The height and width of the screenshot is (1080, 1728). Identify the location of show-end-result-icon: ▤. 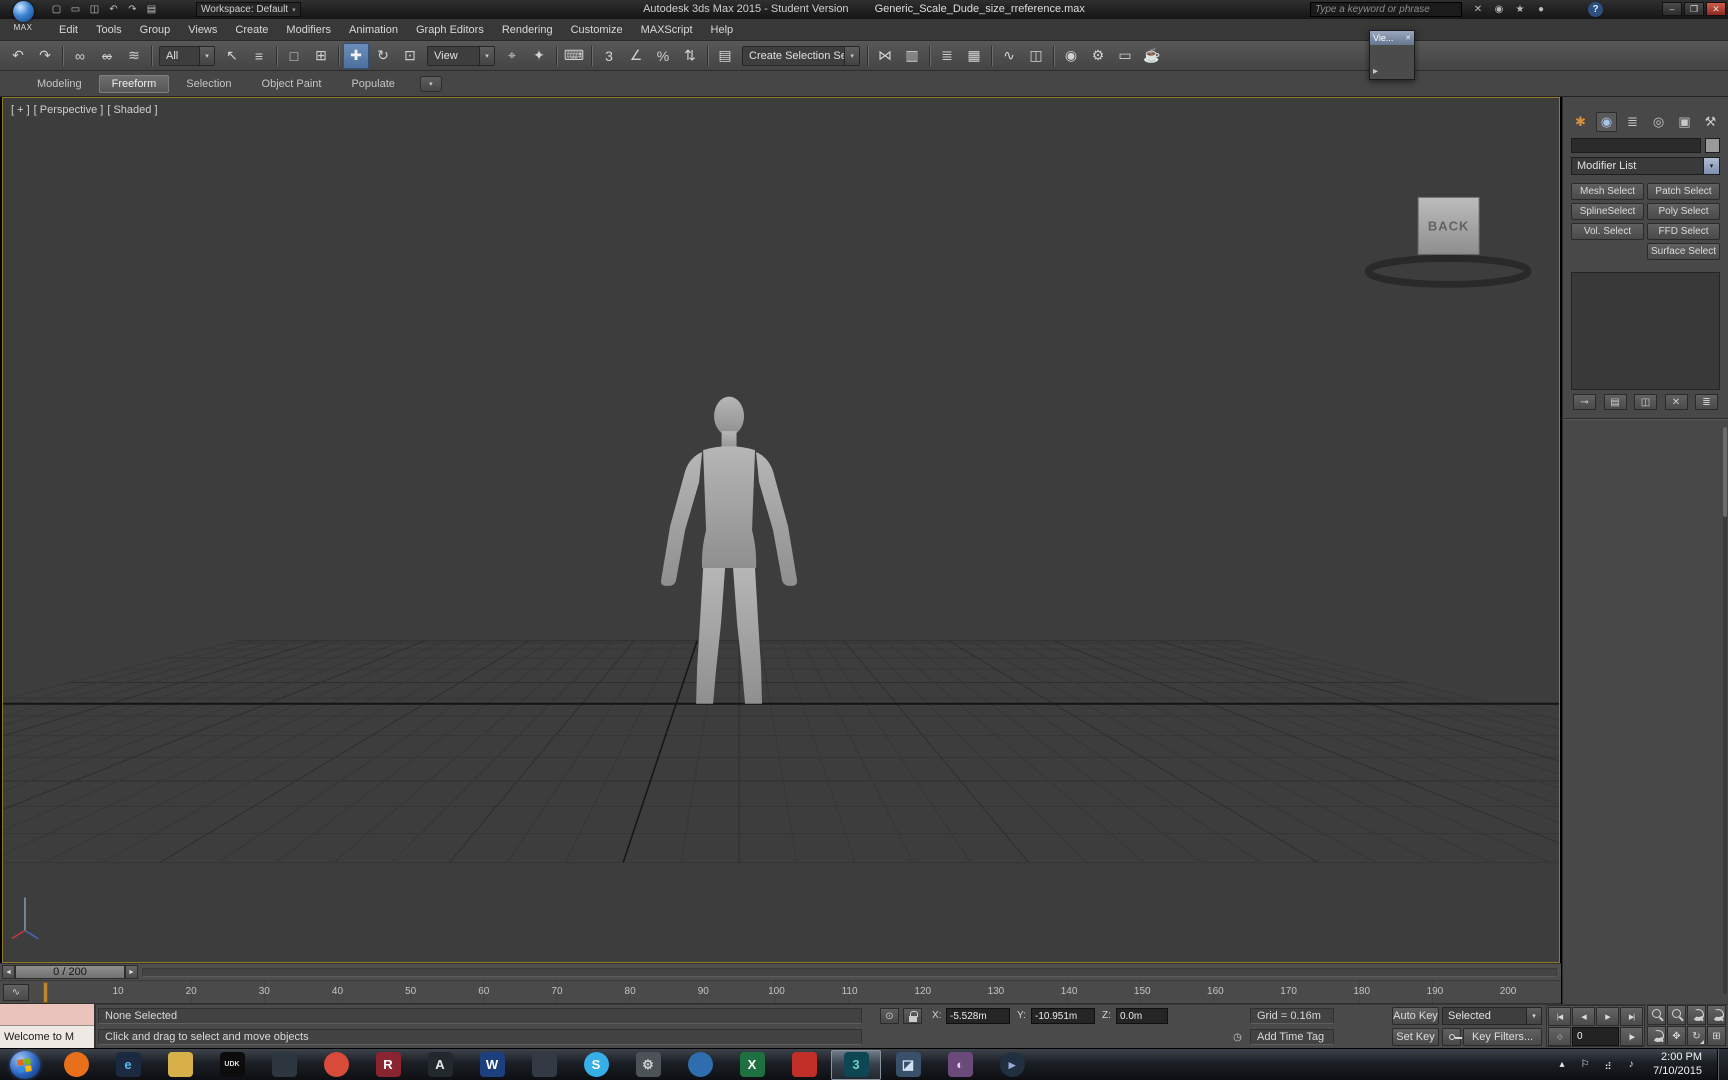
(1615, 402).